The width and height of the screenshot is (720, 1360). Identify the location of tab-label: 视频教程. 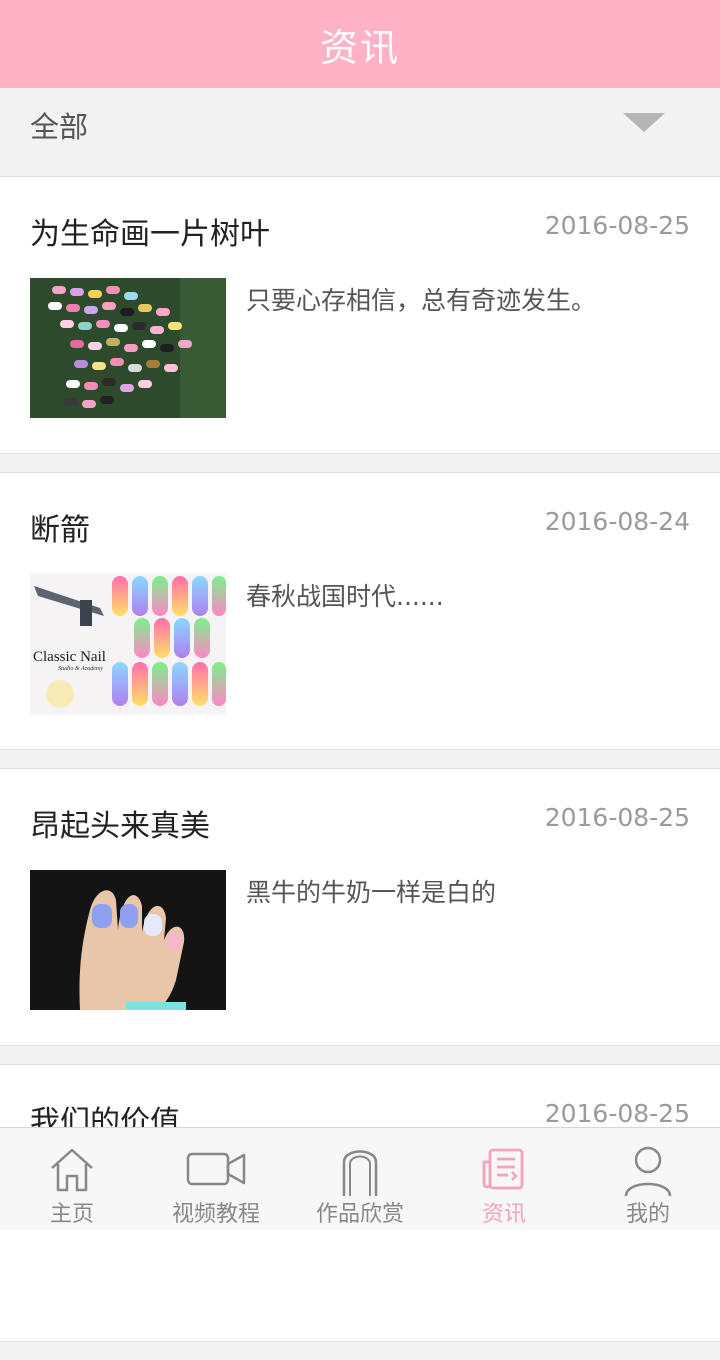
(215, 1214).